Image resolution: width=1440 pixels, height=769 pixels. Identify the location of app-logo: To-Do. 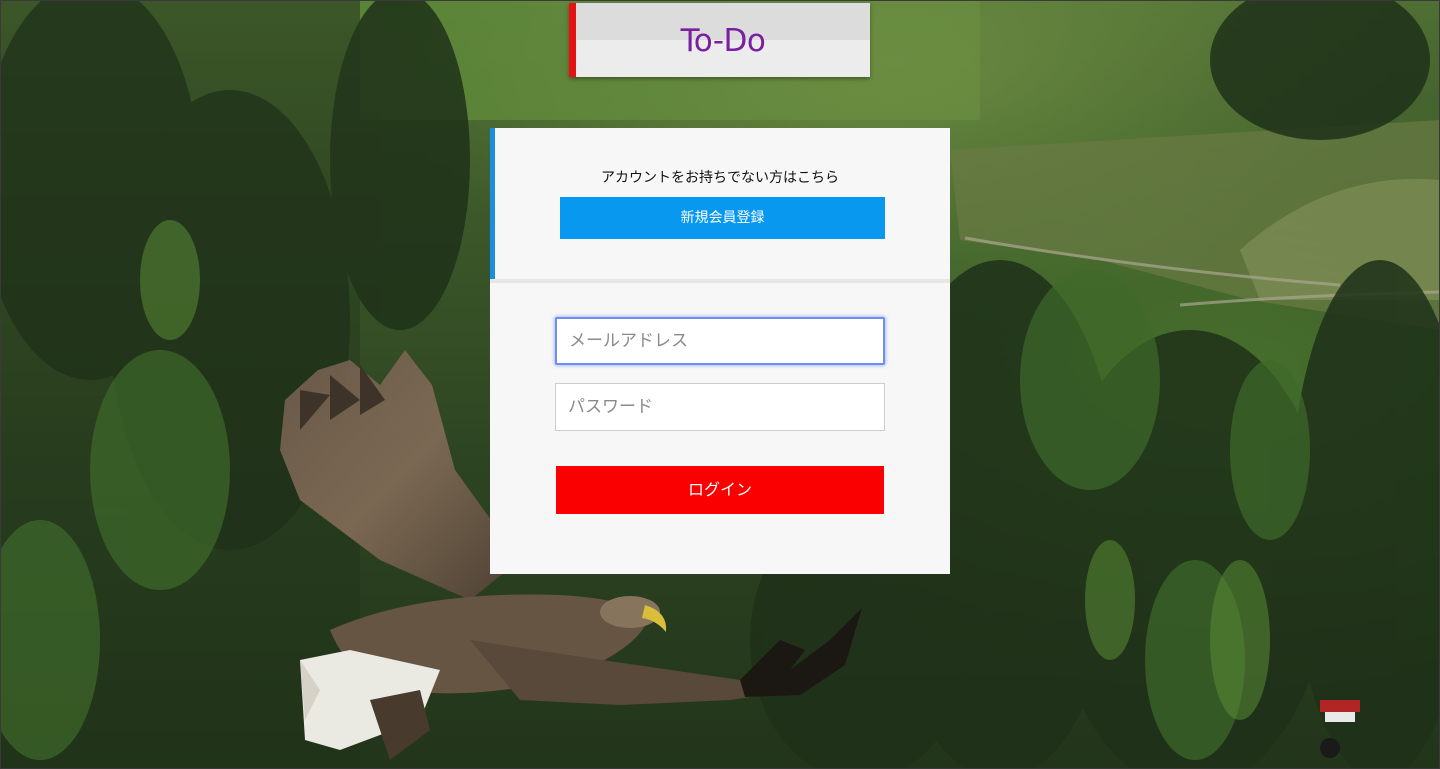
(719, 40).